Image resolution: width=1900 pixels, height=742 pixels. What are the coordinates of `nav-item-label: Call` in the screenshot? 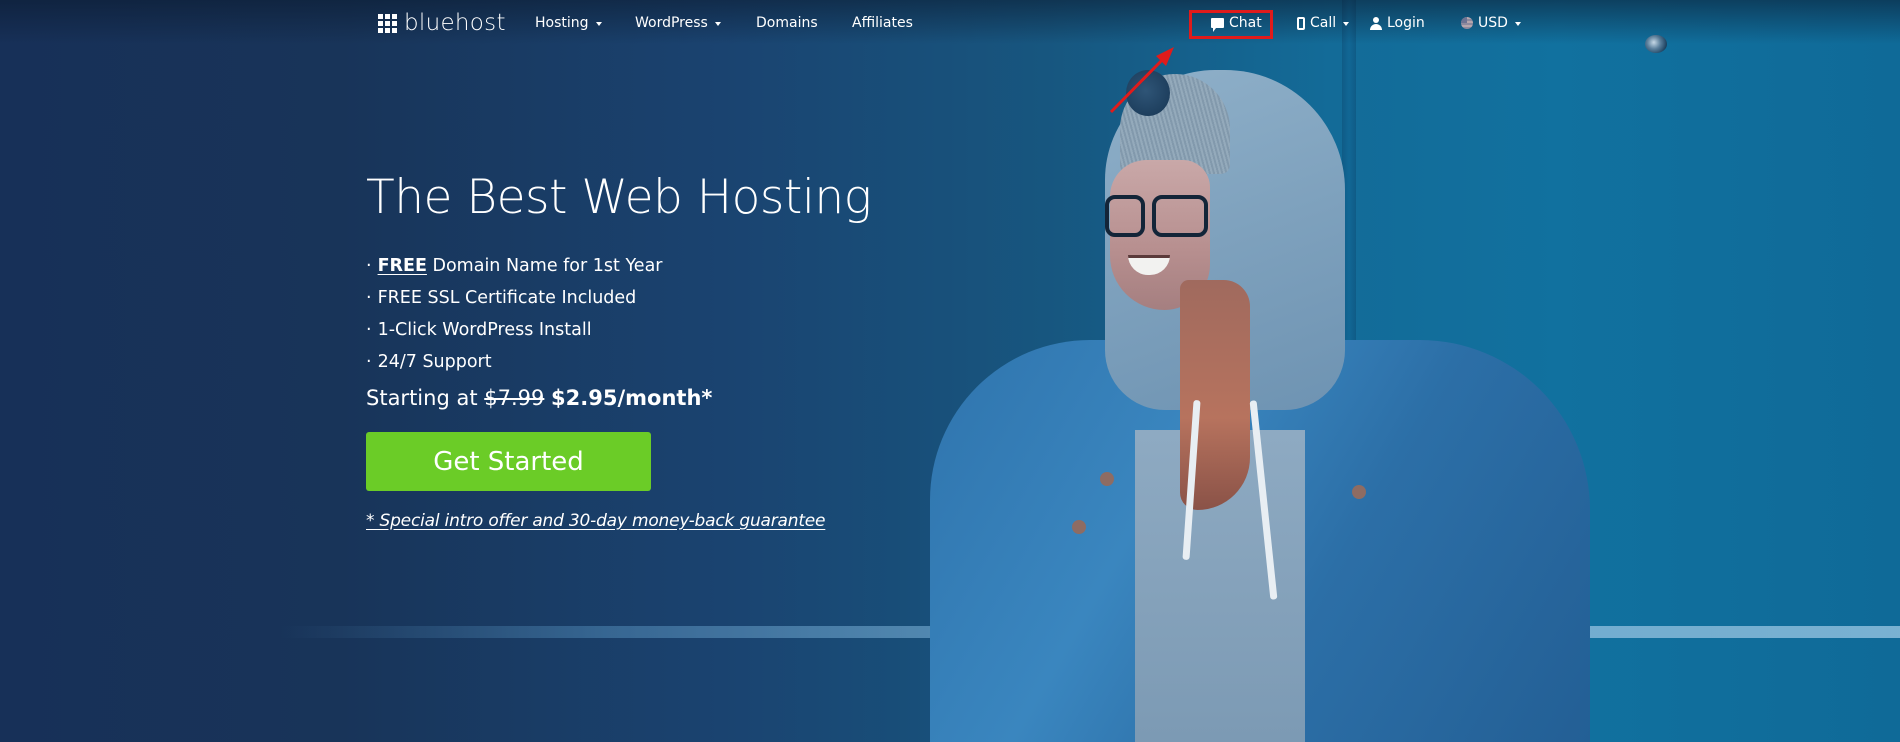 It's located at (1323, 23).